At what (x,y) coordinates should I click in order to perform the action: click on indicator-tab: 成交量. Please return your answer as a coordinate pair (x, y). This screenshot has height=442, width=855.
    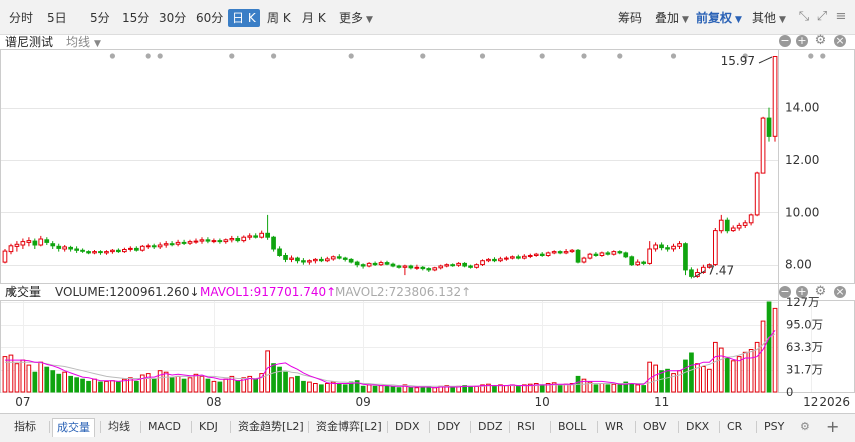
    Looking at the image, I should click on (73, 427).